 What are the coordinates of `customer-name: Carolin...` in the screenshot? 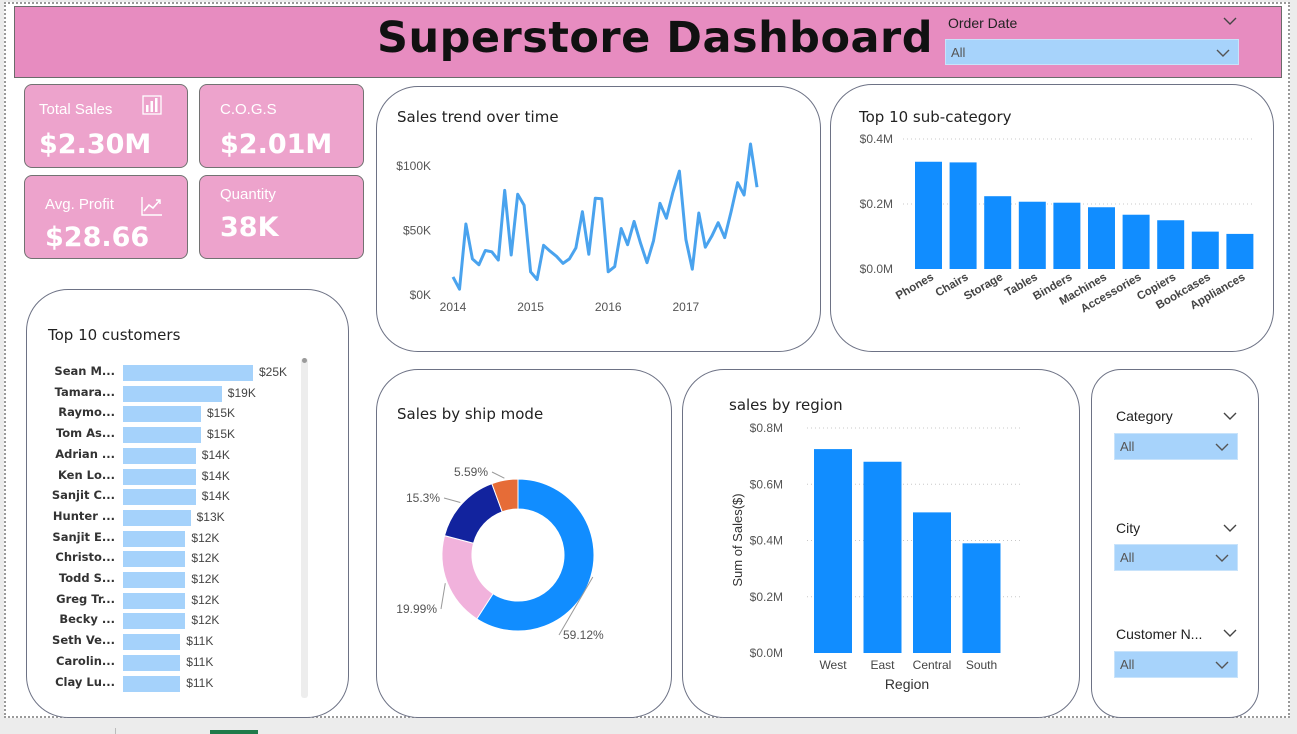 It's located at (85, 660).